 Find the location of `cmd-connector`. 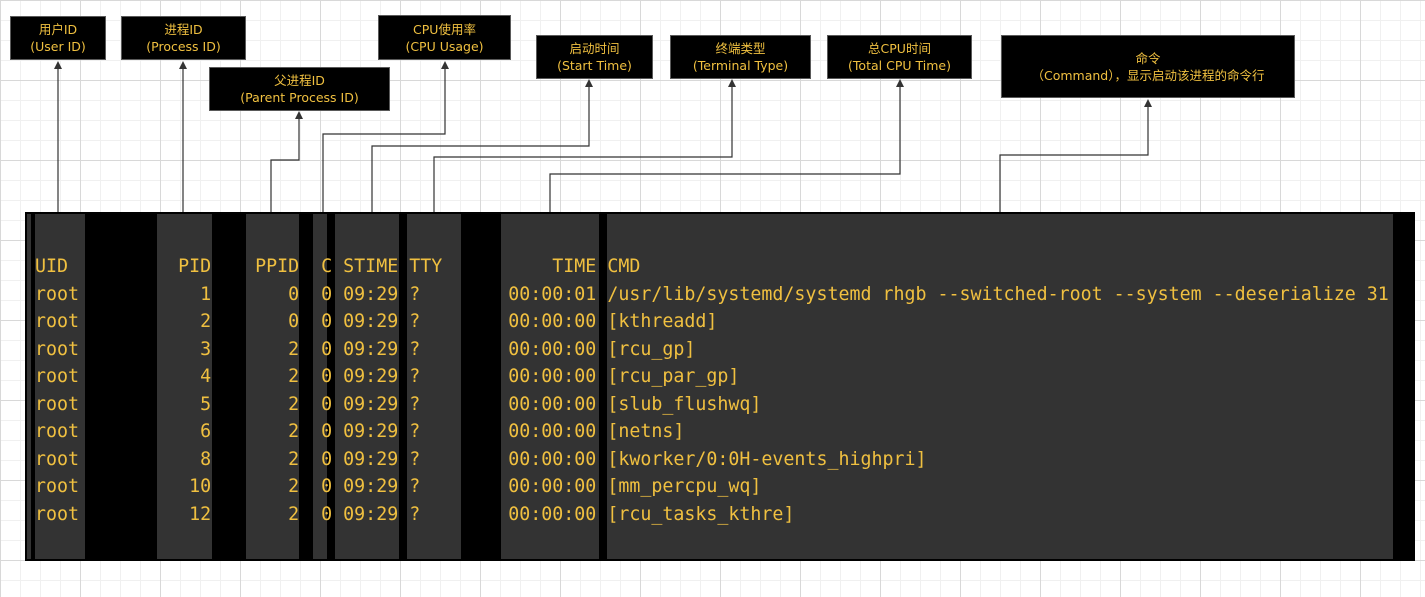

cmd-connector is located at coordinates (1075, 155).